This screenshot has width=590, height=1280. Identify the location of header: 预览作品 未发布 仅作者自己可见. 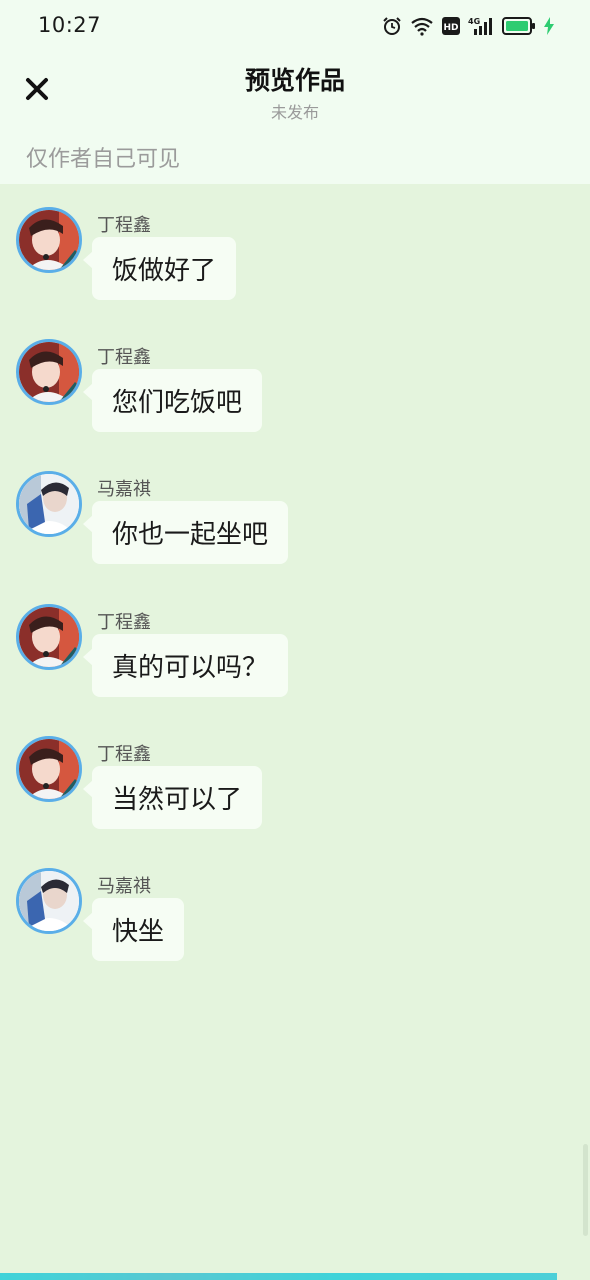
(295, 118).